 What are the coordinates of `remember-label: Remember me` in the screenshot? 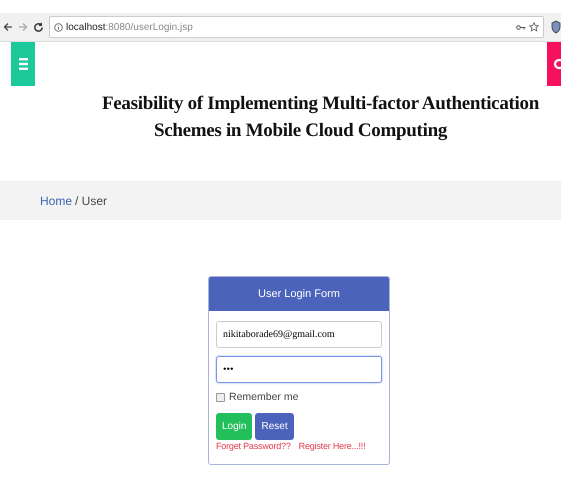 It's located at (263, 397).